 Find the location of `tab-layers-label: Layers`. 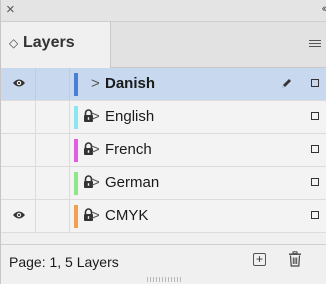

tab-layers-label: Layers is located at coordinates (49, 42).